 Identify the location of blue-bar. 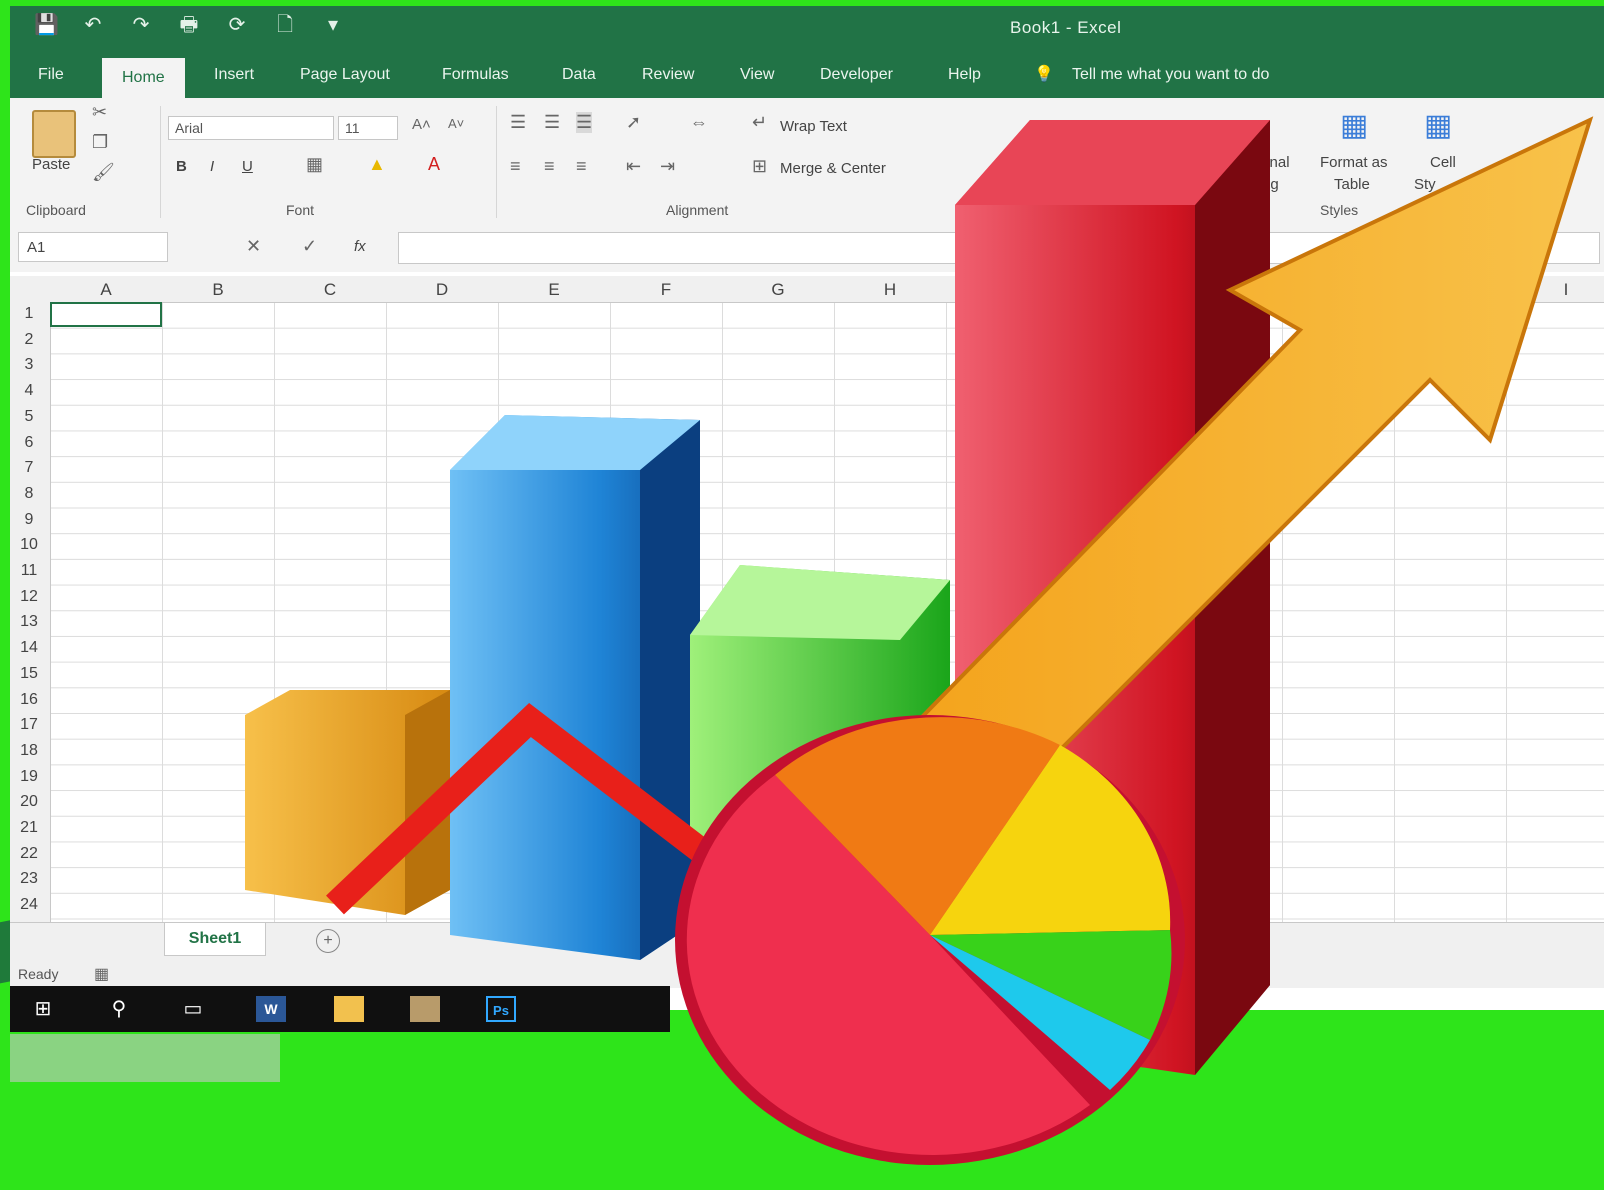
(575, 687).